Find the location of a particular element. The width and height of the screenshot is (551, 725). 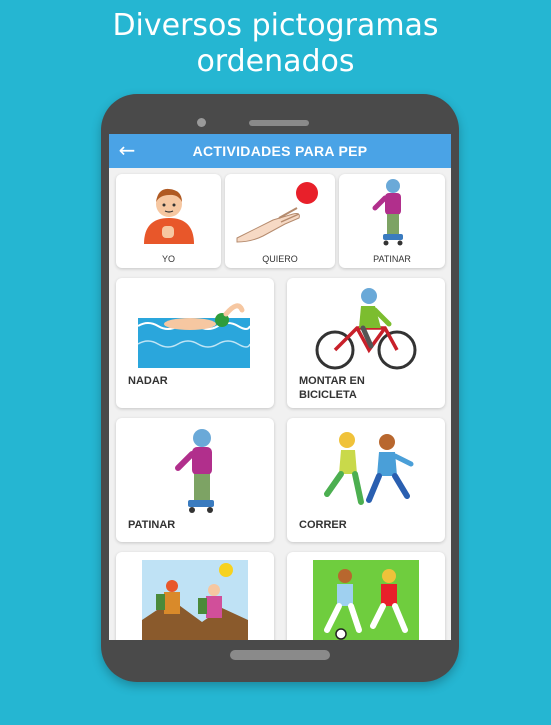

card-label: MONTAR EN BICICLETA is located at coordinates (369, 388).